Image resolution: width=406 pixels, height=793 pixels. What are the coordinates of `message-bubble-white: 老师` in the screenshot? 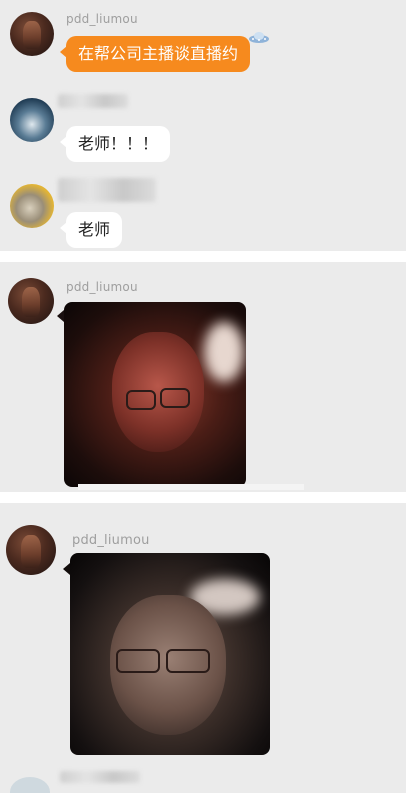 It's located at (91, 230).